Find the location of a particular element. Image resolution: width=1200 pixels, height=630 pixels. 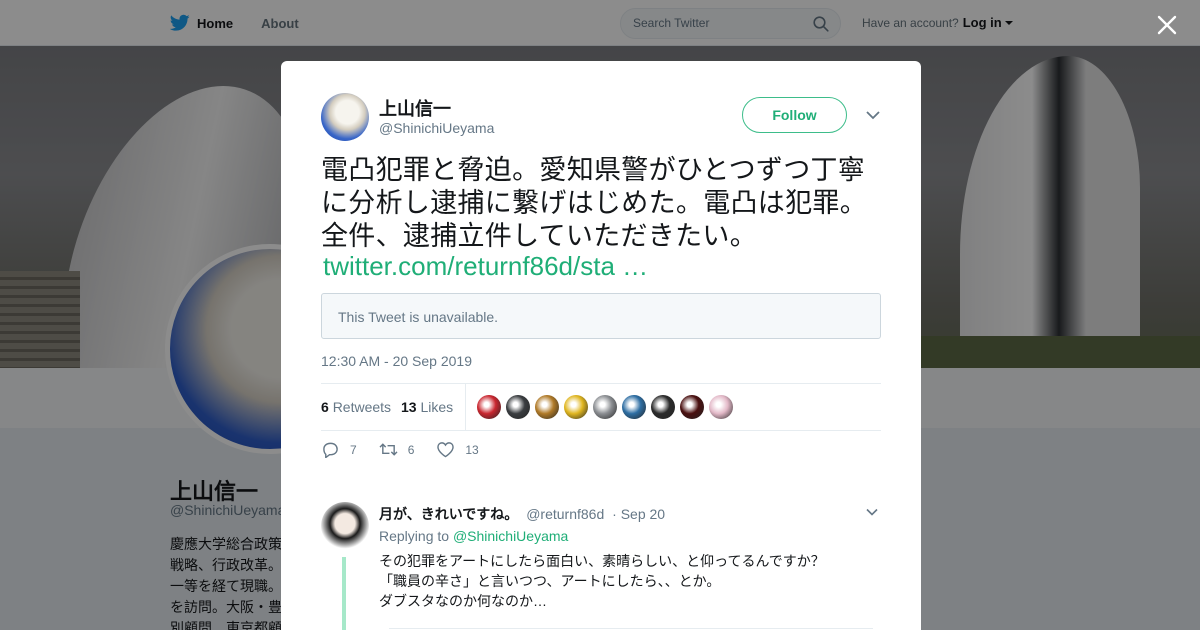

tweet-timestamp: 12:30 AM - 20 Sep 2019 is located at coordinates (396, 361).